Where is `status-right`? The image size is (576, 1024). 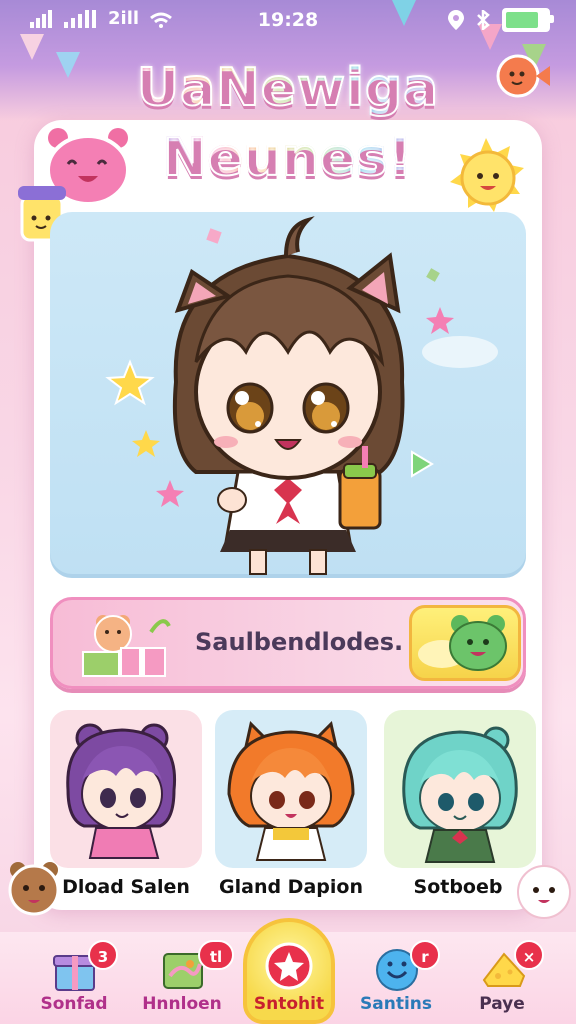
status-right is located at coordinates (501, 20).